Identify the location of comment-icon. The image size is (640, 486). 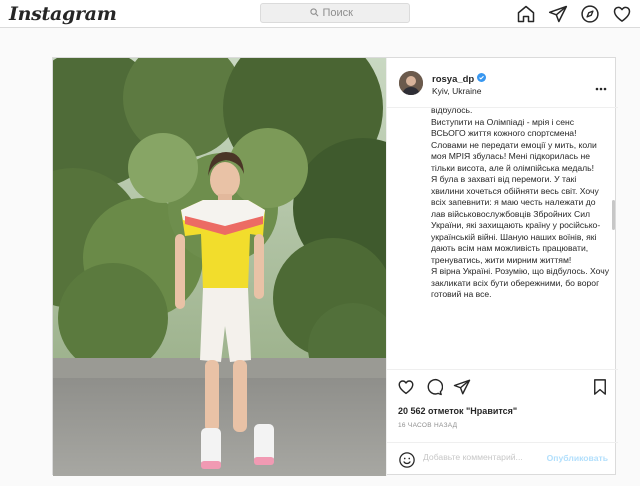
(434, 387).